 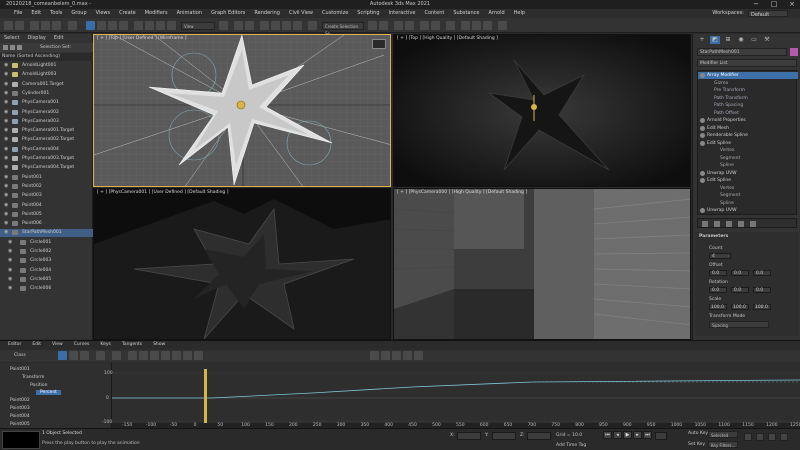 What do you see at coordinates (742, 52) in the screenshot?
I see `object-name-field: StarPathMesh001` at bounding box center [742, 52].